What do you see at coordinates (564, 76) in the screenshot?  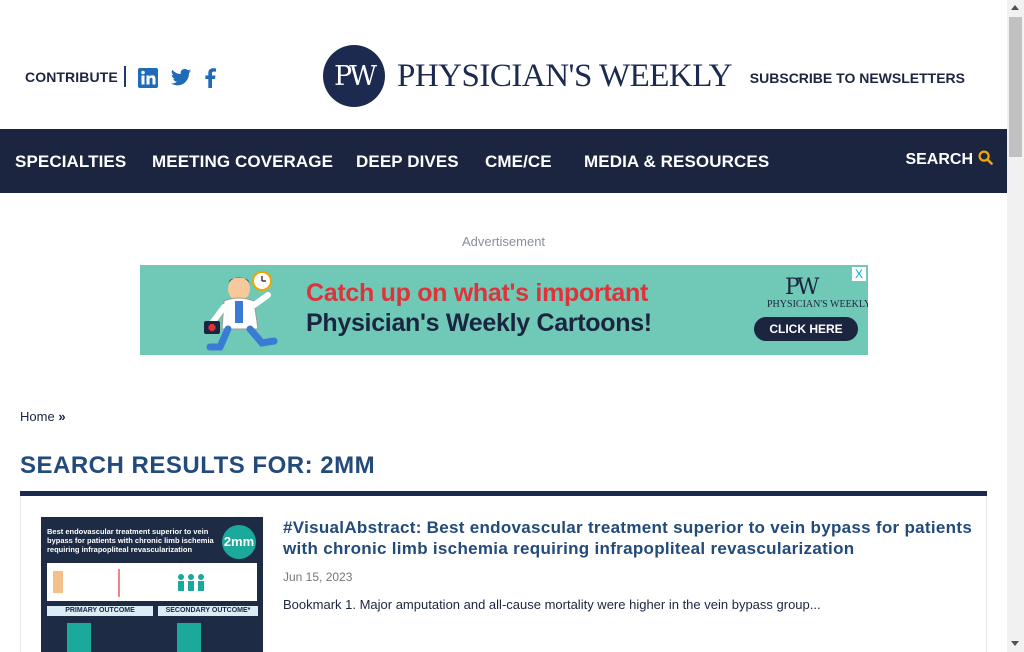 I see `logo-text: PHYSICIAN'S WEEKLY` at bounding box center [564, 76].